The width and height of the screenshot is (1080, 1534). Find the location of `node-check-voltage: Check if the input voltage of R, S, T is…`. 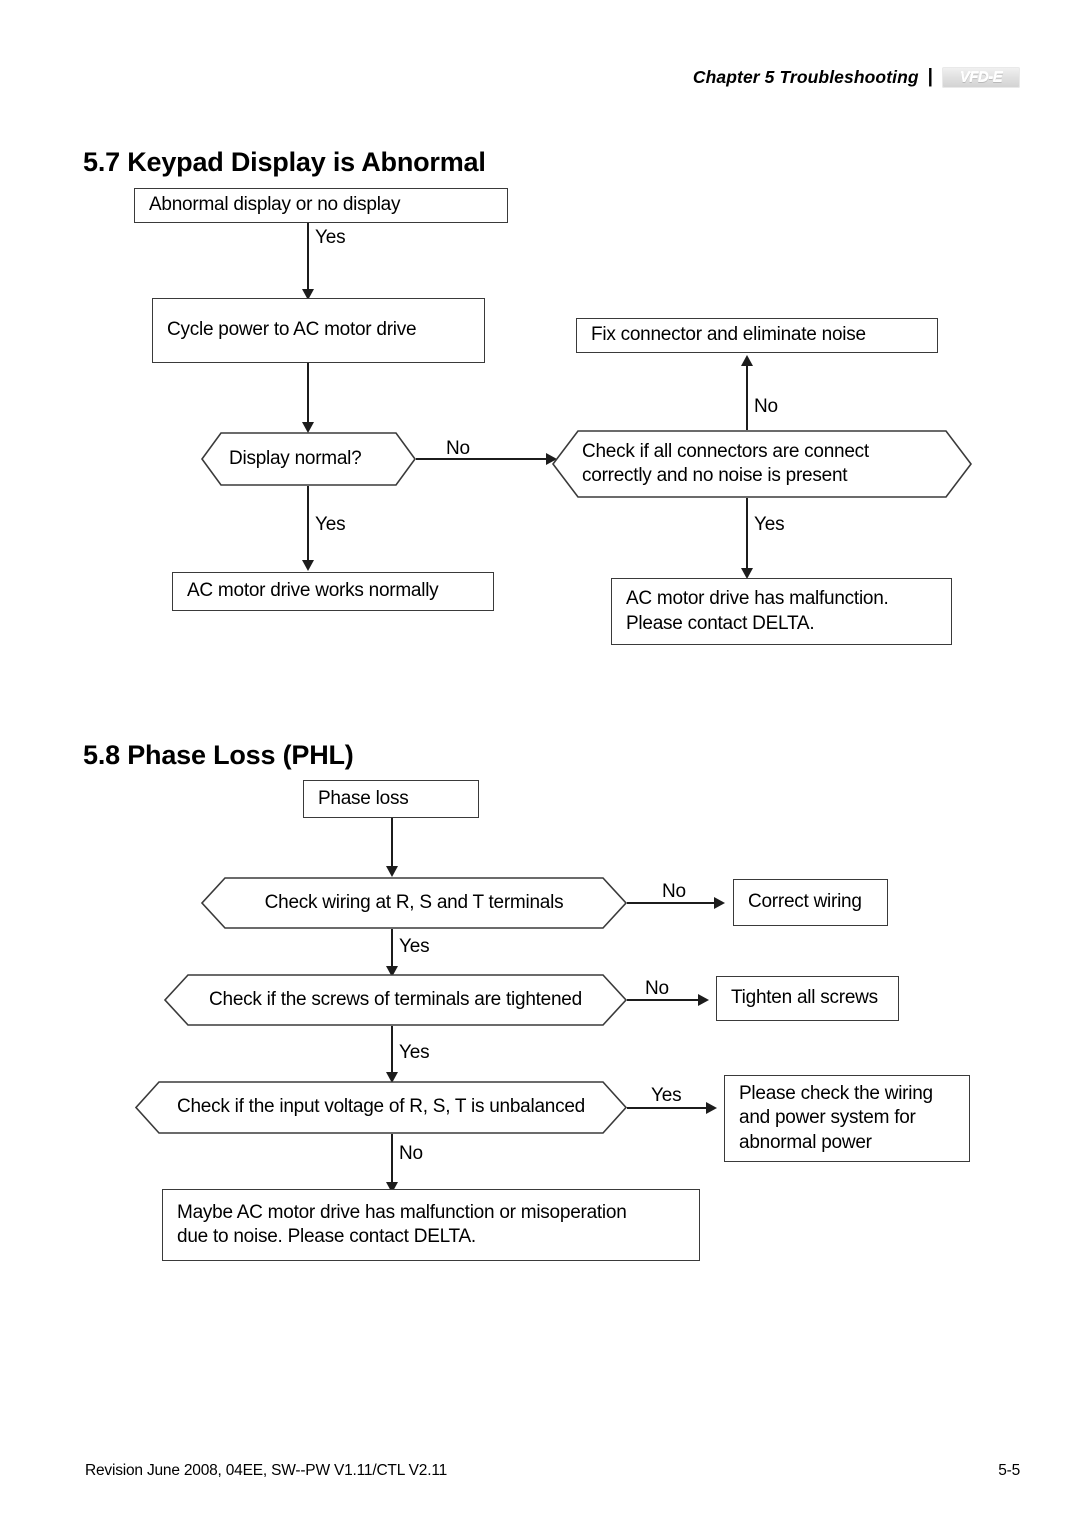

node-check-voltage: Check if the input voltage of R, S, T is… is located at coordinates (381, 1107).